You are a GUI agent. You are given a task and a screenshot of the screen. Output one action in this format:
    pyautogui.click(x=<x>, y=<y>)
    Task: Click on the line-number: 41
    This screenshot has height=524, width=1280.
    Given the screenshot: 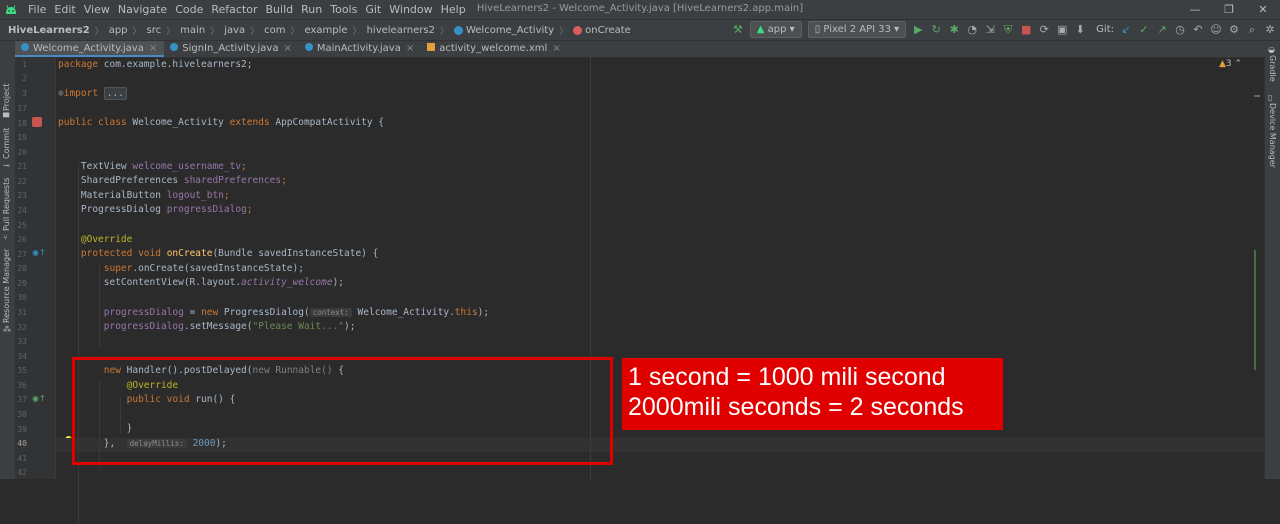 What is the action you would take?
    pyautogui.click(x=22, y=458)
    